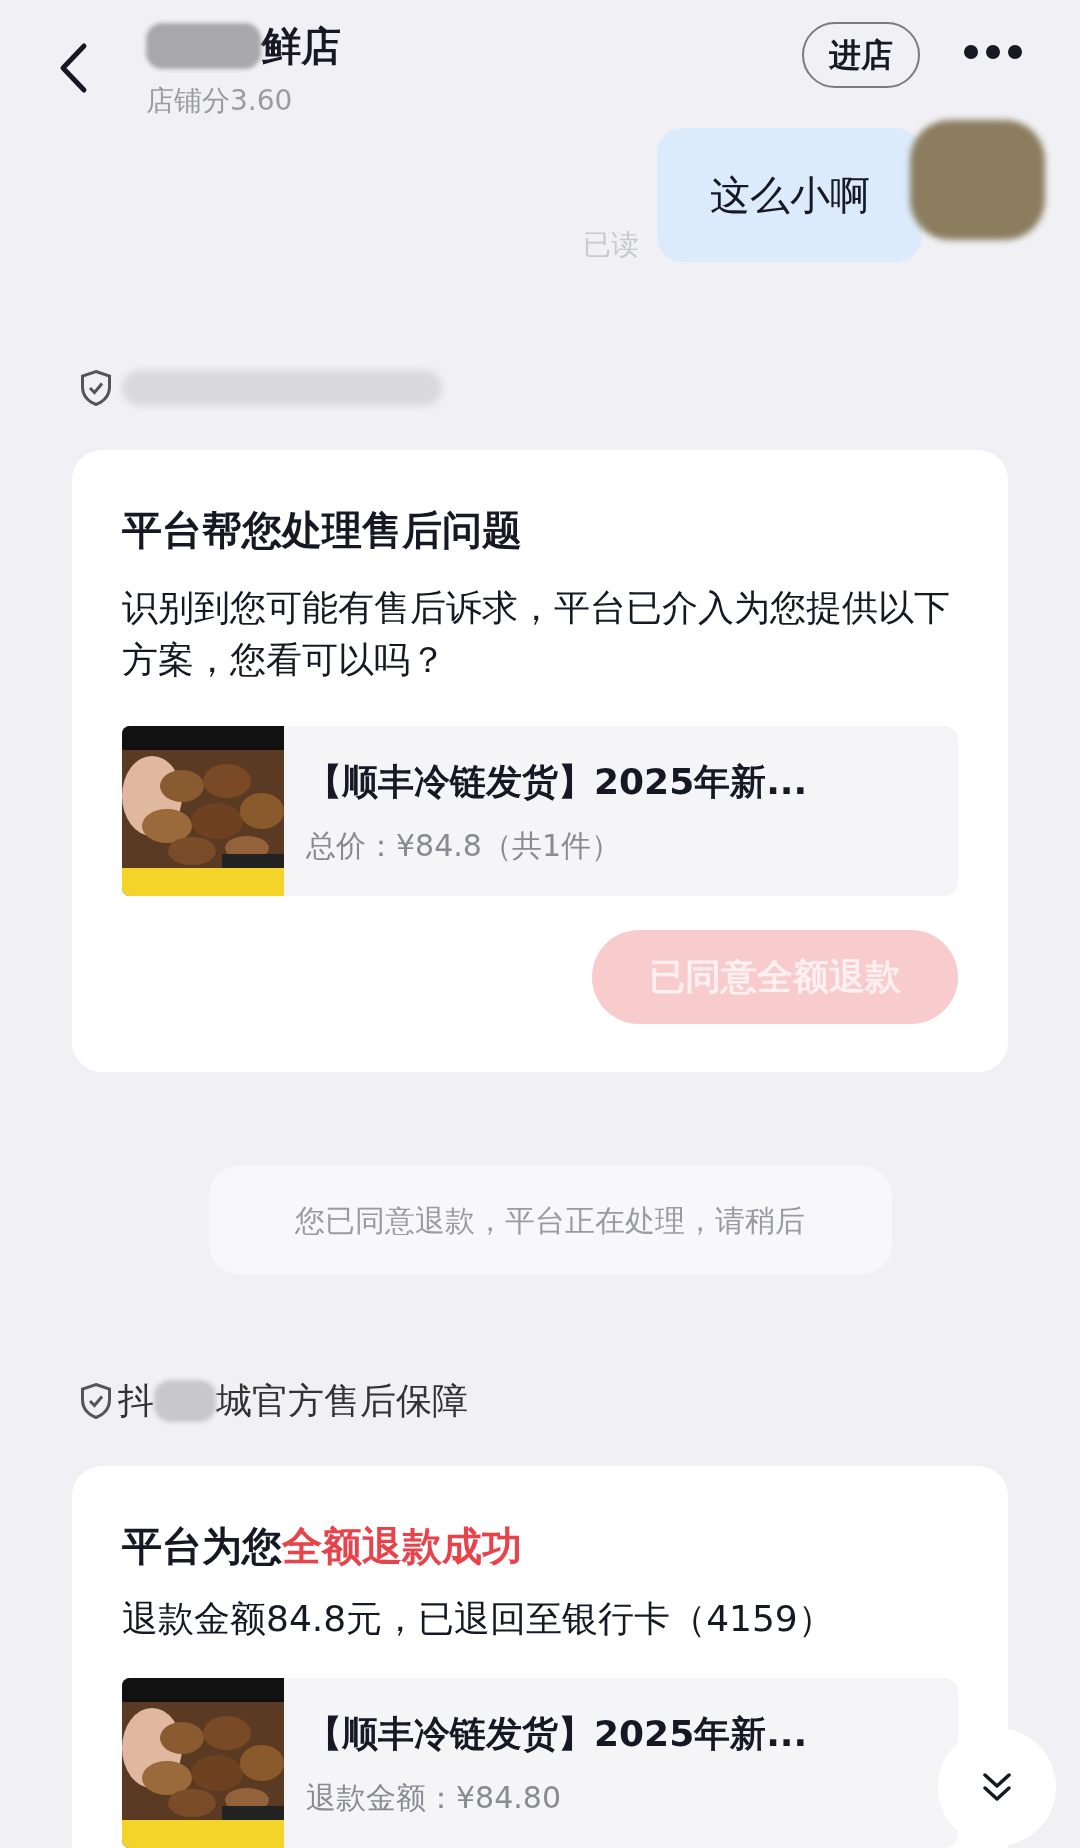 The width and height of the screenshot is (1080, 1848). What do you see at coordinates (322, 530) in the screenshot?
I see `card-title: 平台帮您处理售后问题` at bounding box center [322, 530].